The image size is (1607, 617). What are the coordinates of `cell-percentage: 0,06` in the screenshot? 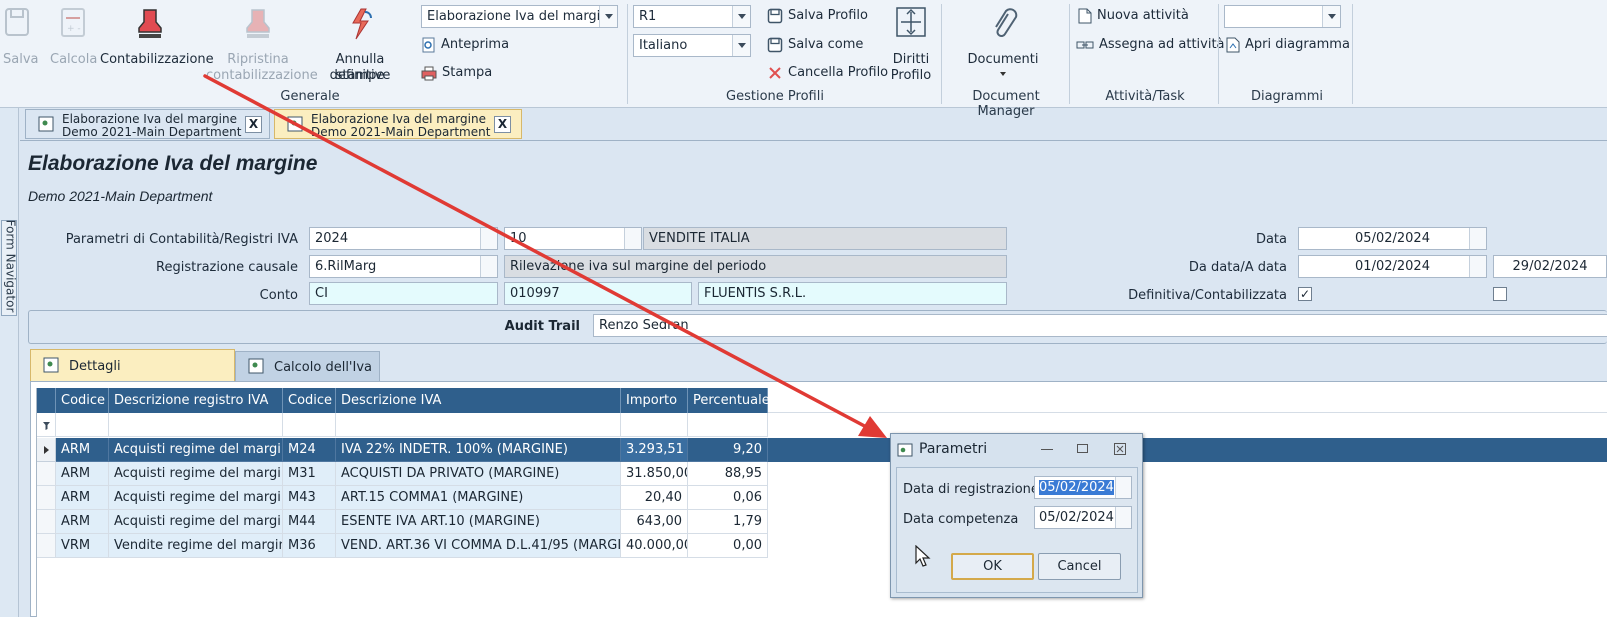 It's located at (728, 498).